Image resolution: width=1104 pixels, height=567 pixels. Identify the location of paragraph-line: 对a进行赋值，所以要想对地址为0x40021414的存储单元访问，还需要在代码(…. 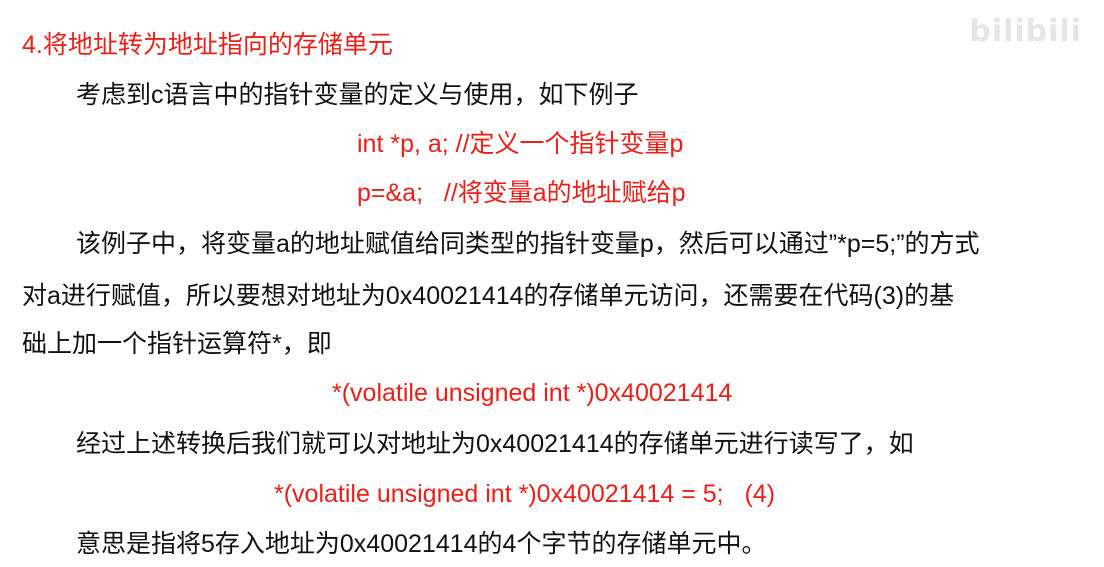
(488, 296).